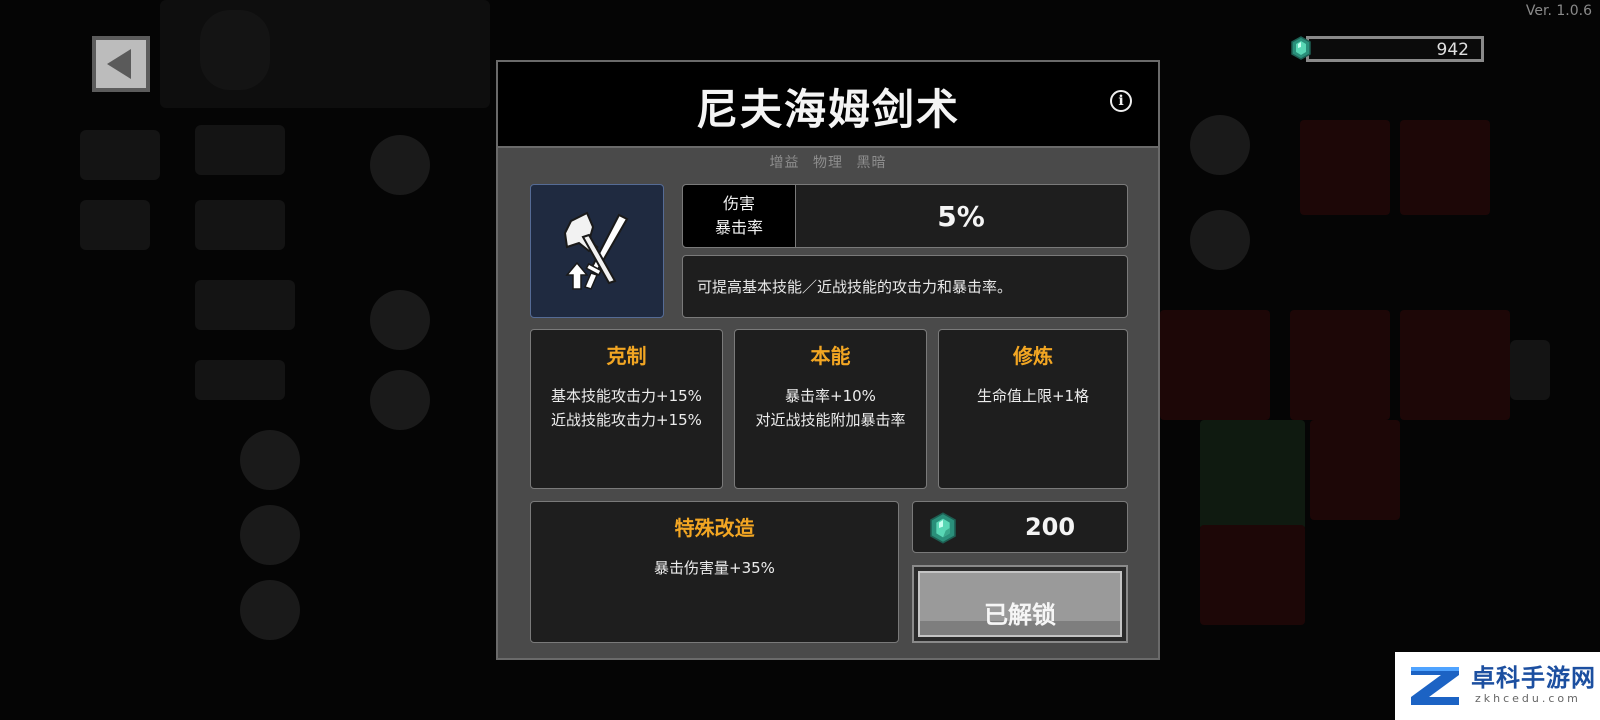 This screenshot has height=720, width=1600. Describe the element at coordinates (1252, 475) in the screenshot. I see `bg-green-slot` at that location.